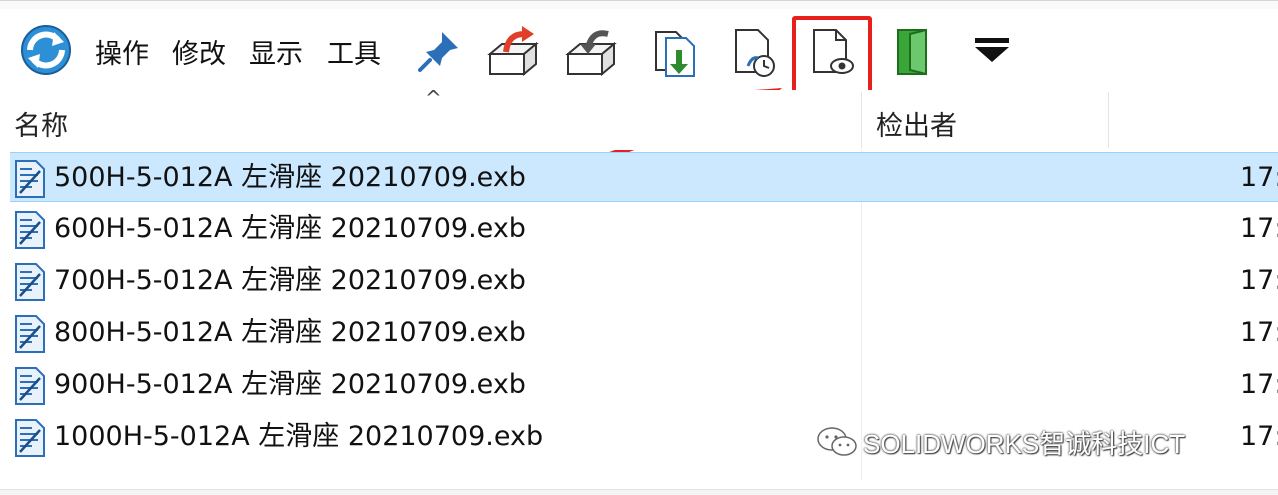 The height and width of the screenshot is (495, 1278). Describe the element at coordinates (46, 50) in the screenshot. I see `refresh-icon` at that location.